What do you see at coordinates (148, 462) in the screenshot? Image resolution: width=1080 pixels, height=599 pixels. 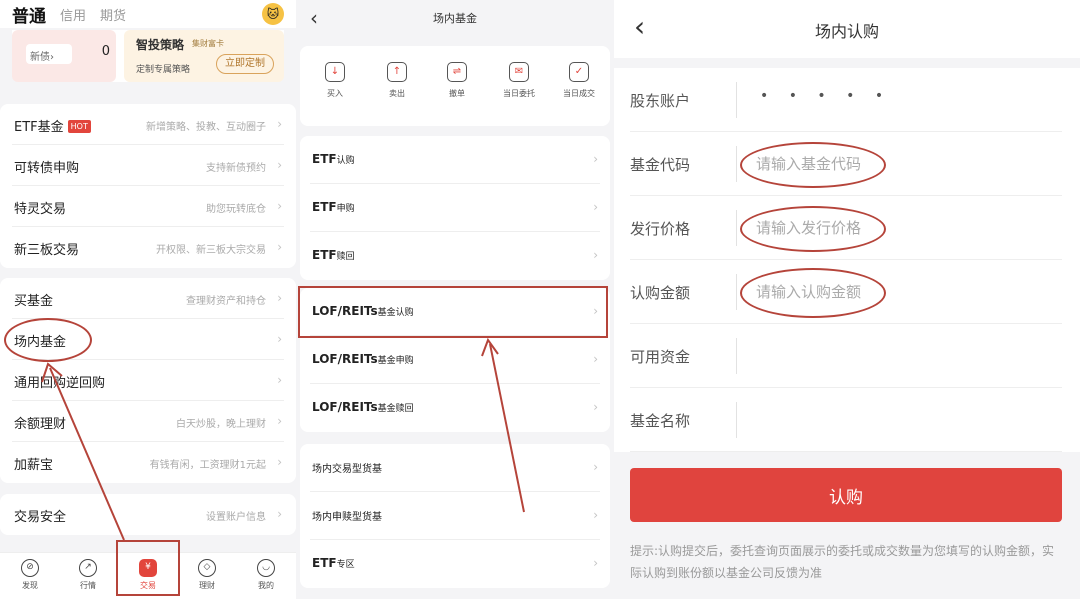 I see `menu-item-salary-treasure: 加薪宝 有钱有闲，工资理财1元起 ›` at bounding box center [148, 462].